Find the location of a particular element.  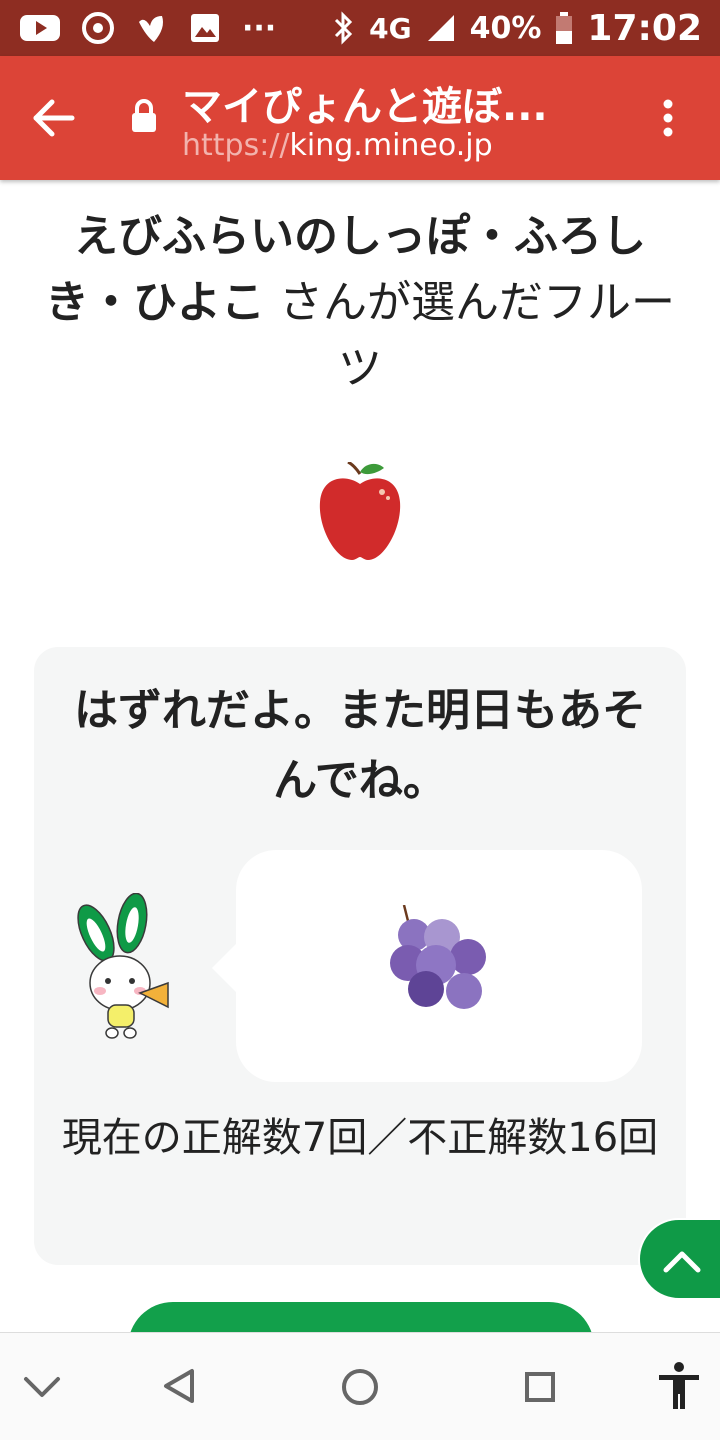

url-bar: https://king.mineo.jp is located at coordinates (337, 145).